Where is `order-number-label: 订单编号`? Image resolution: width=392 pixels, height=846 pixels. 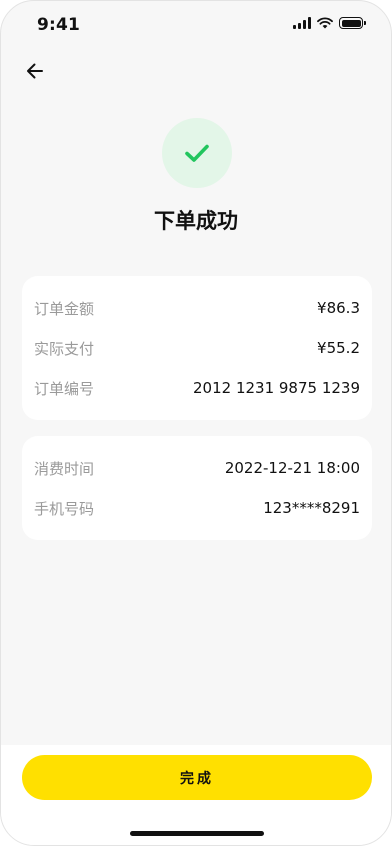 order-number-label: 订单编号 is located at coordinates (64, 388).